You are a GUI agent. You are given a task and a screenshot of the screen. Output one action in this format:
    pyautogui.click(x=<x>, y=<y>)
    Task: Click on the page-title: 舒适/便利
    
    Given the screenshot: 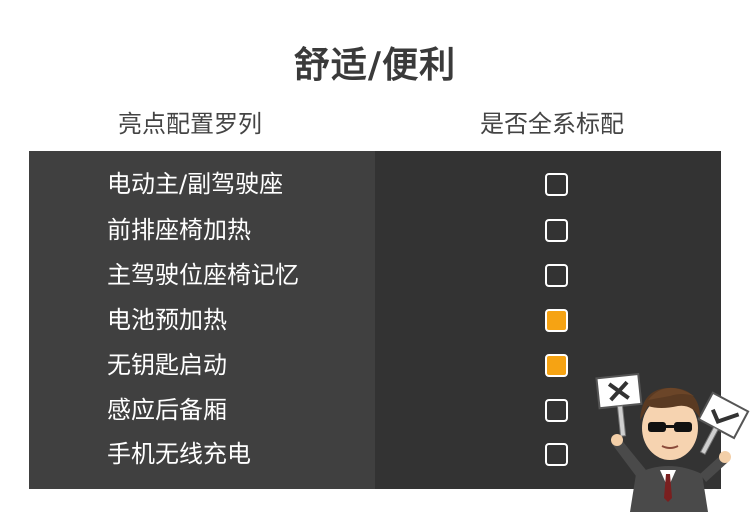 What is the action you would take?
    pyautogui.click(x=375, y=65)
    